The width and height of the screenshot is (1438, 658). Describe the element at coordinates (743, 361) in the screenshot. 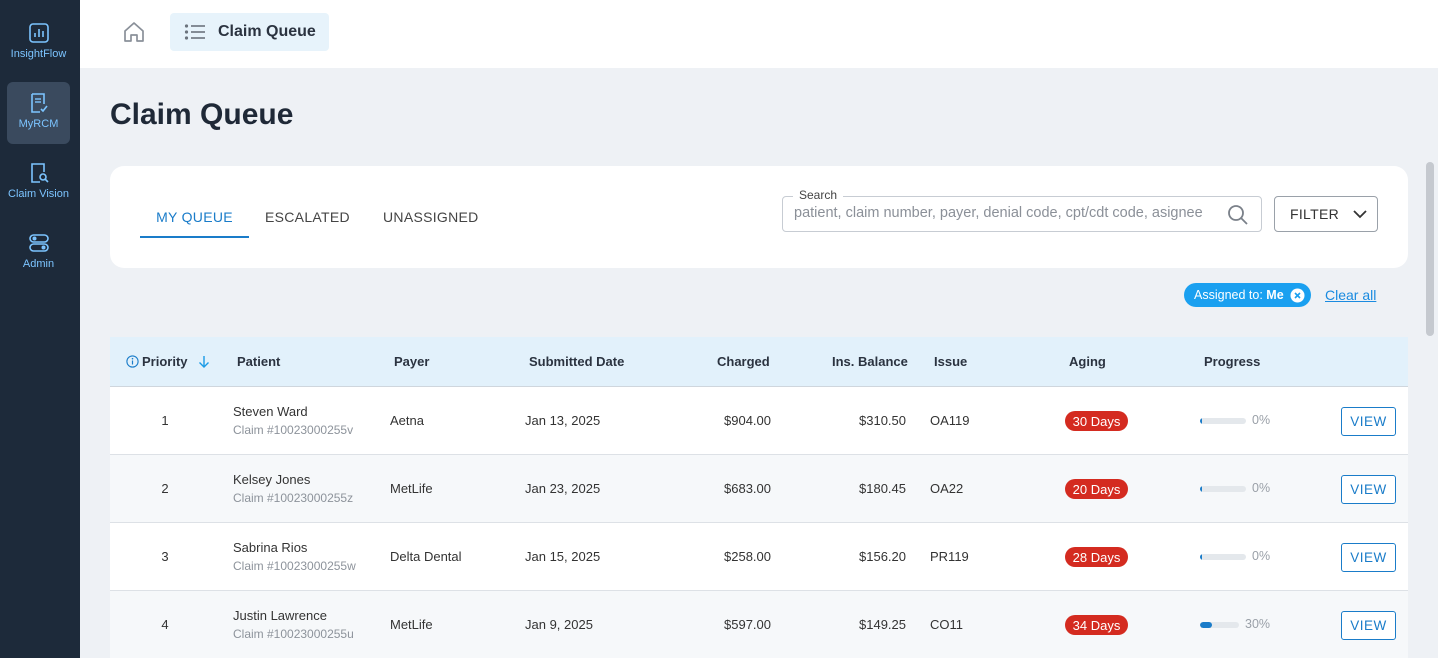

I see `header-charged: Charged` at that location.